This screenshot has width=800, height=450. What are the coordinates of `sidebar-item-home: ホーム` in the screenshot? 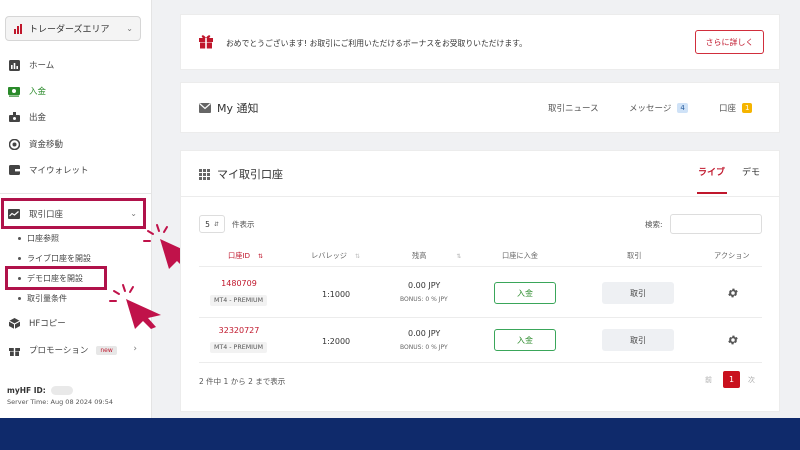 It's located at (31, 65).